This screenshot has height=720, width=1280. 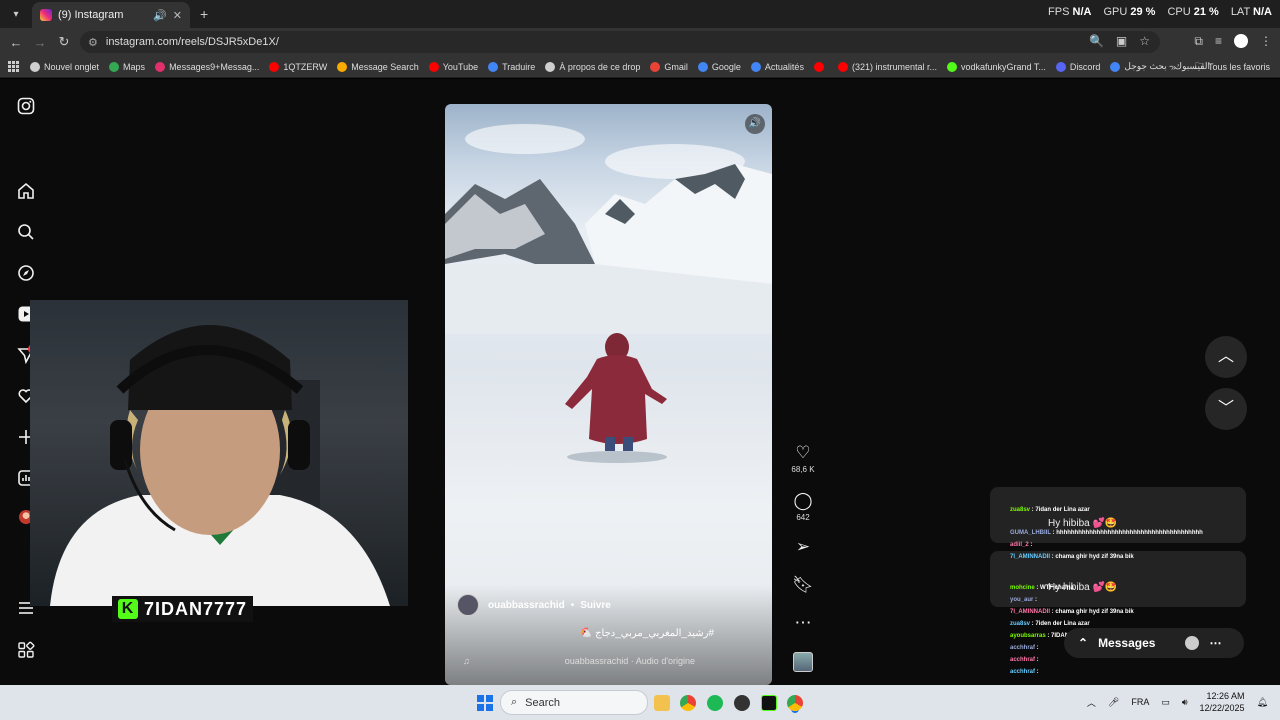 What do you see at coordinates (820, 66) in the screenshot?
I see `bookmark-item` at bounding box center [820, 66].